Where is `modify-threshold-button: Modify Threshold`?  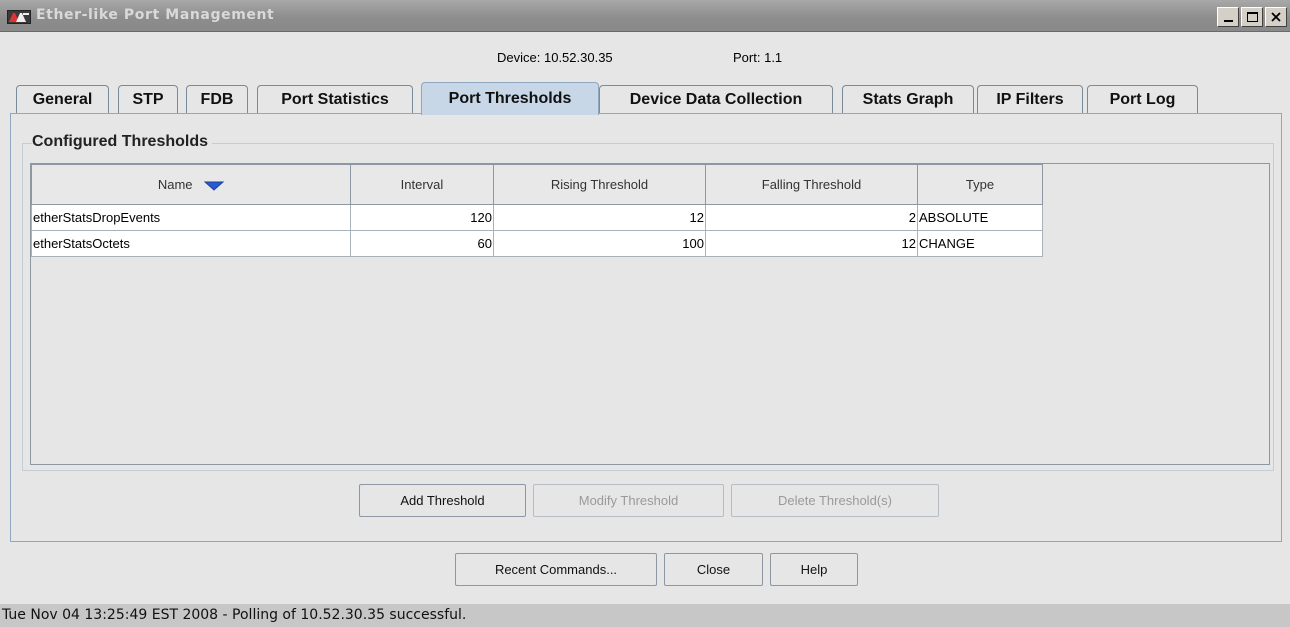
modify-threshold-button: Modify Threshold is located at coordinates (628, 500).